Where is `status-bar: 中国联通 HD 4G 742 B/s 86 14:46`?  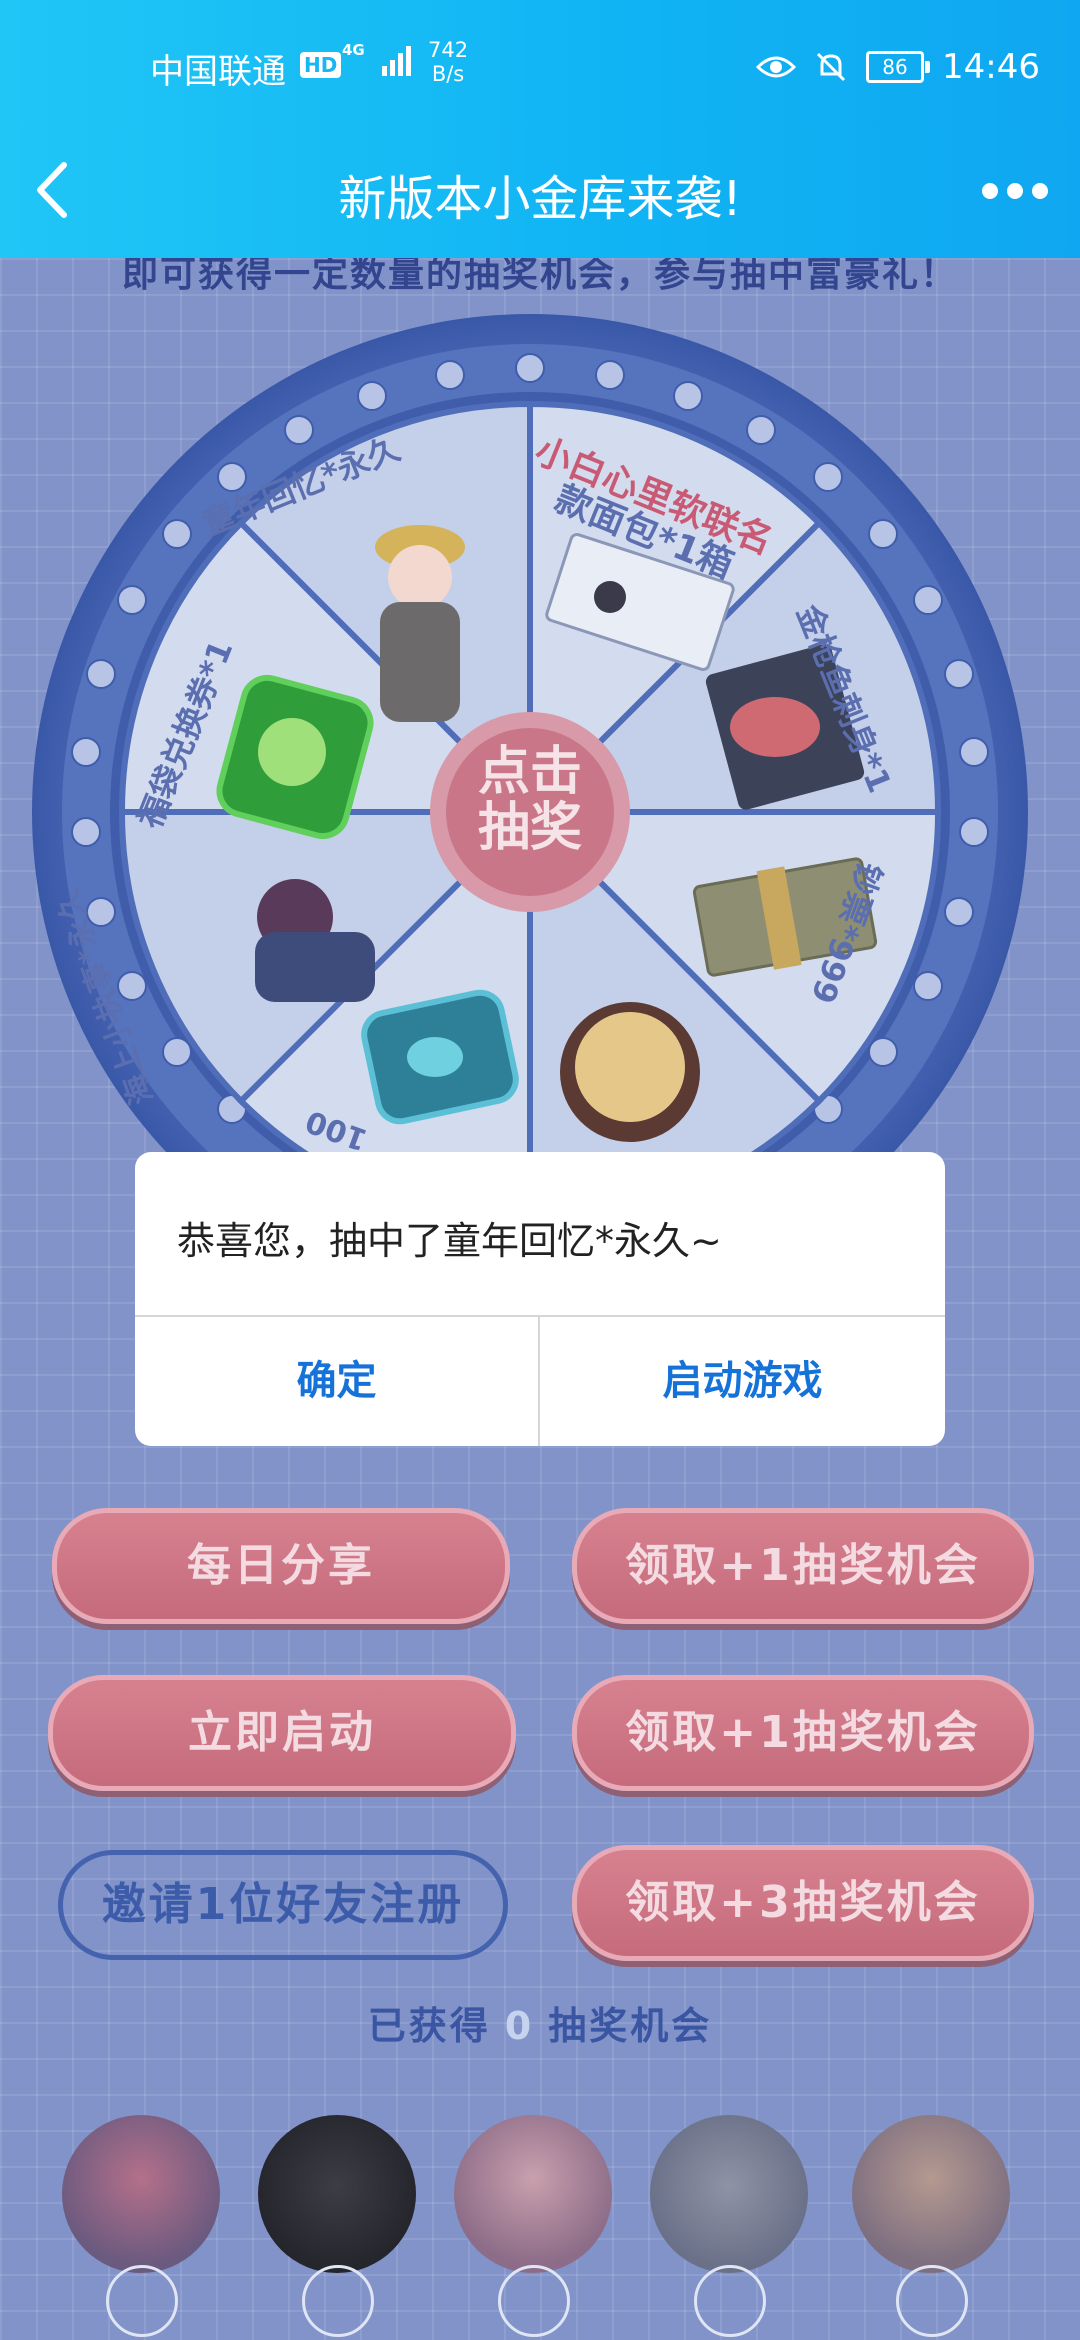 status-bar: 中国联通 HD 4G 742 B/s 86 14:46 is located at coordinates (595, 64).